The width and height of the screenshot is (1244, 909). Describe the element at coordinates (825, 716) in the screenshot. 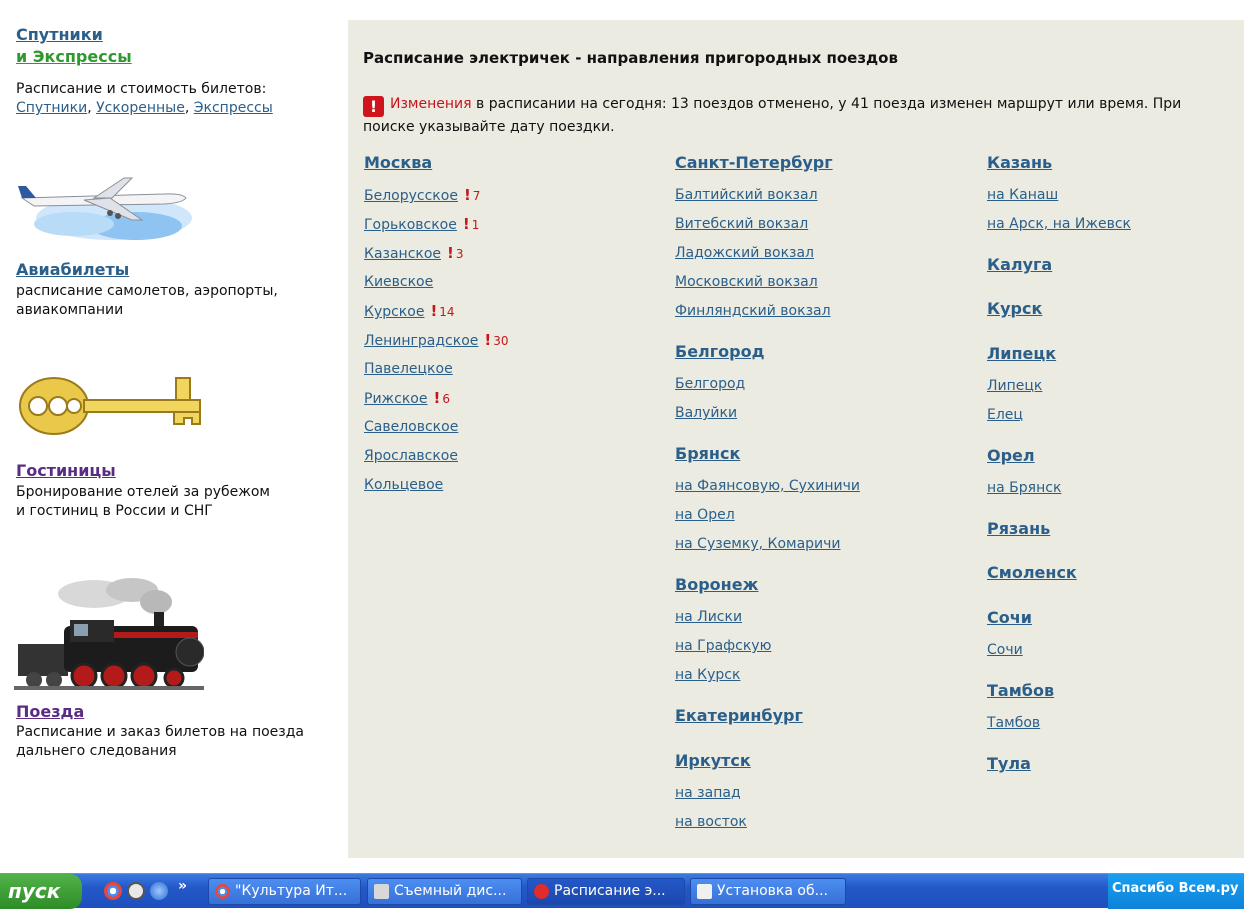

I see `city-ekaterinburg: Екатеринбург` at that location.